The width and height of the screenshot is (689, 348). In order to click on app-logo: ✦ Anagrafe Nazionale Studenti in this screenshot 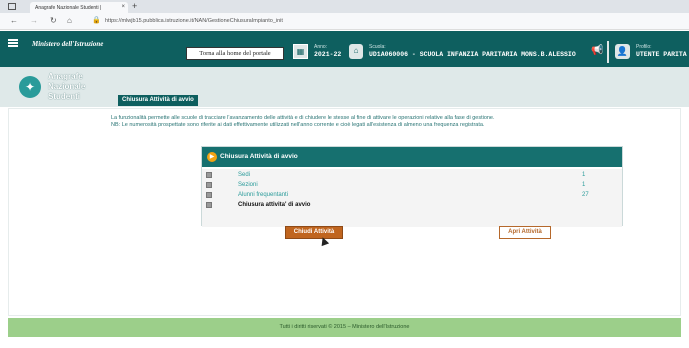, I will do `click(60, 86)`.